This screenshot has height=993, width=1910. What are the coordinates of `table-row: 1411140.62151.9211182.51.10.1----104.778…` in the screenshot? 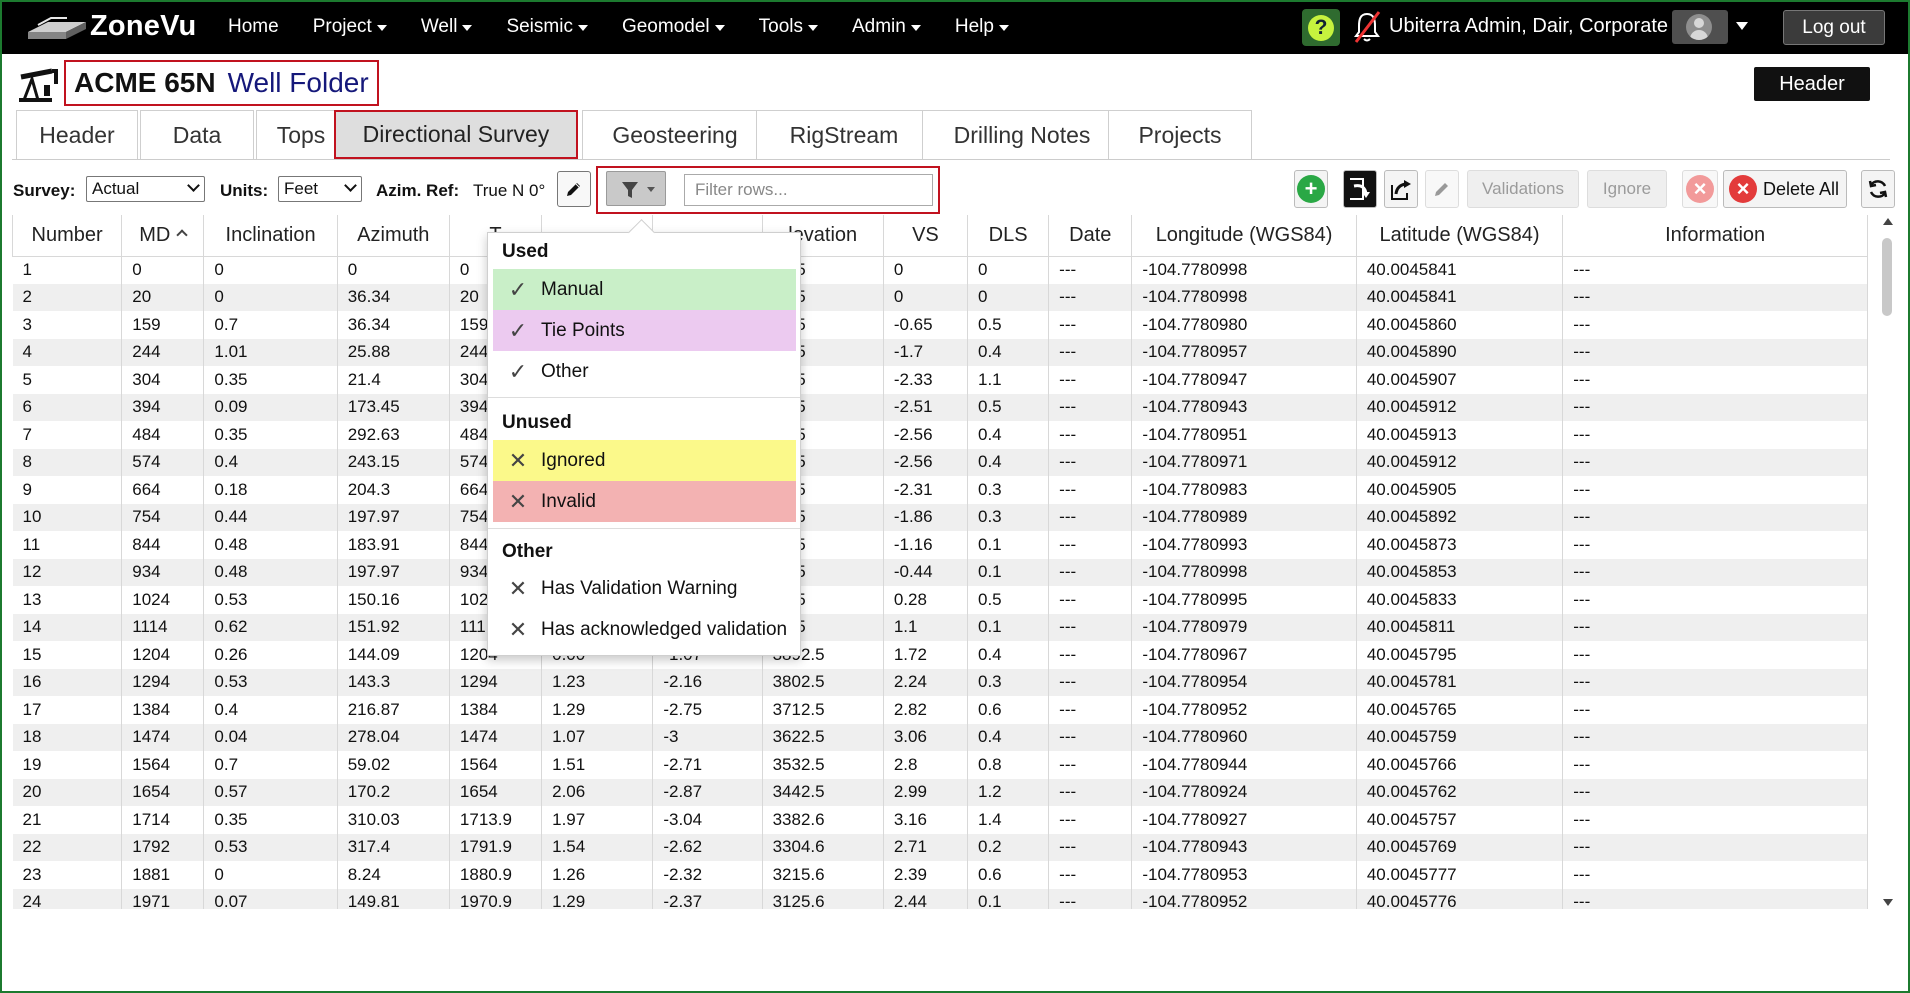 It's located at (940, 627).